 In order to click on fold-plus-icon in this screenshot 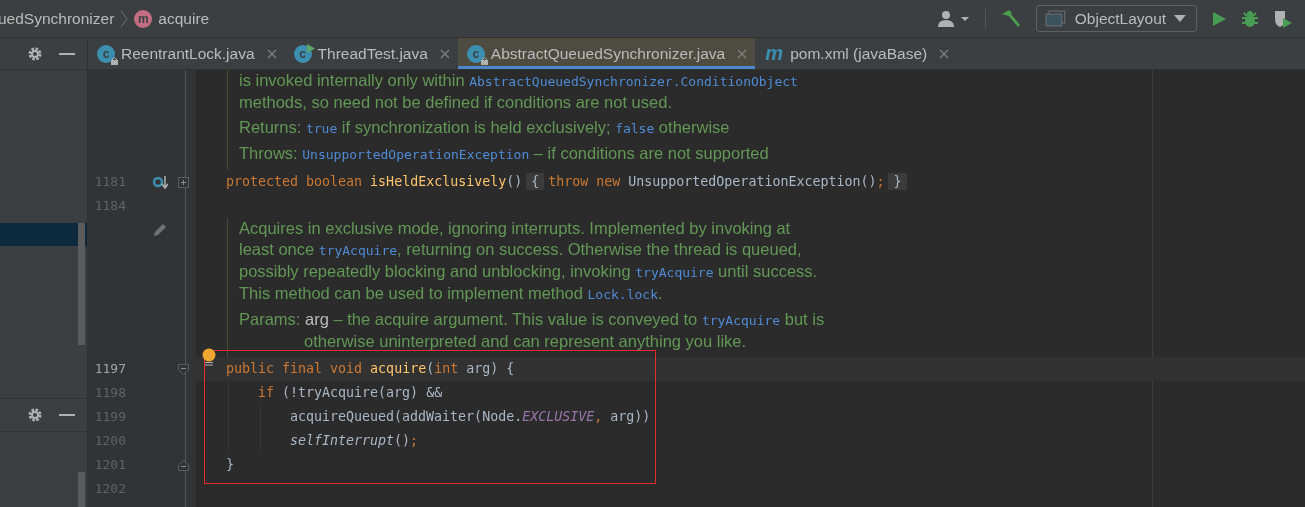, I will do `click(183, 182)`.